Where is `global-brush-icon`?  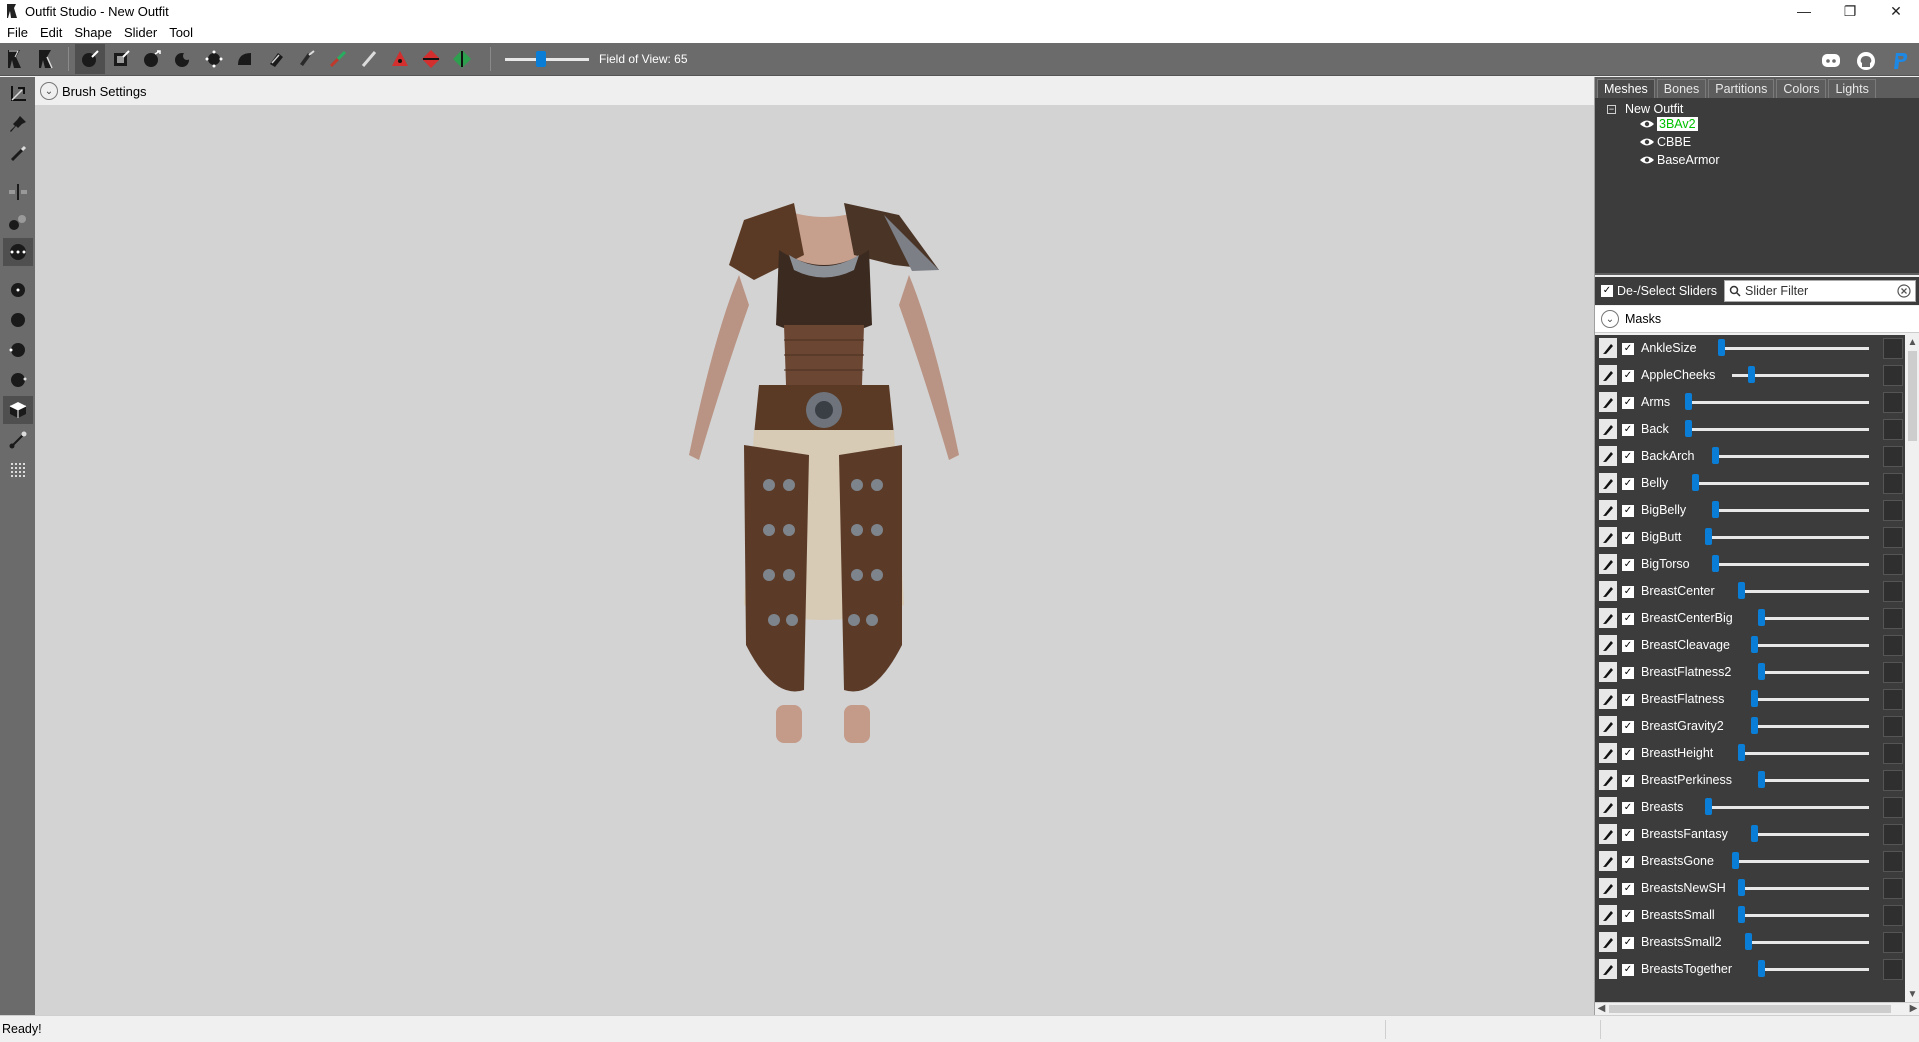
global-brush-icon is located at coordinates (17, 252).